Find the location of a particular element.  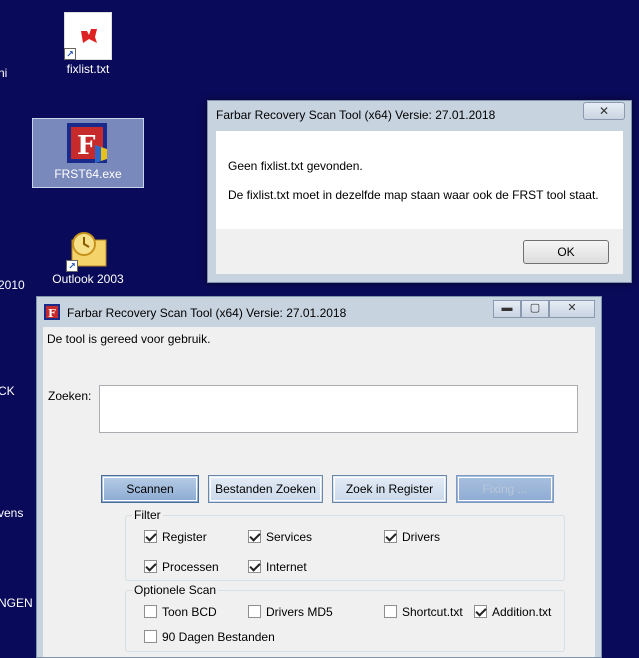

optional-scan-label: Optionele Scan is located at coordinates (175, 590).